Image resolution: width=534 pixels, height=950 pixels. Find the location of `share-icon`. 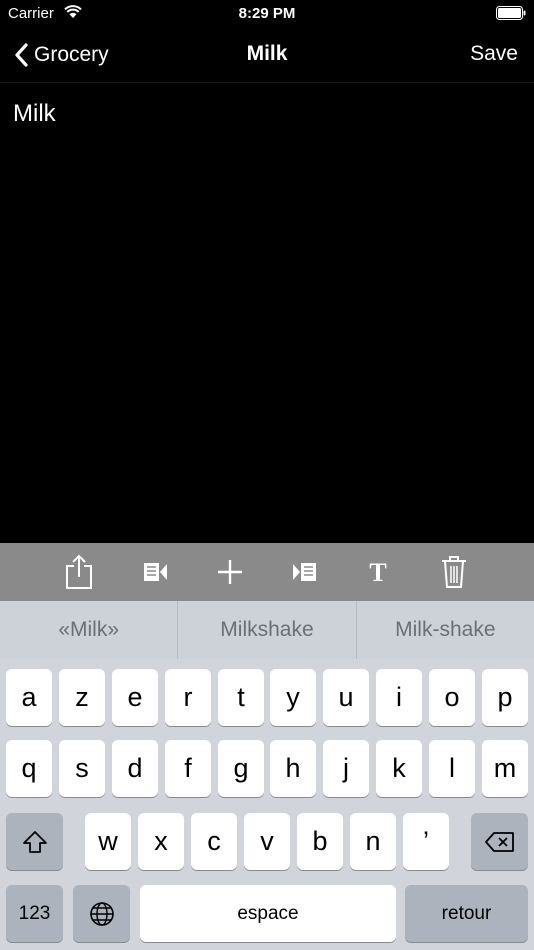

share-icon is located at coordinates (79, 571).